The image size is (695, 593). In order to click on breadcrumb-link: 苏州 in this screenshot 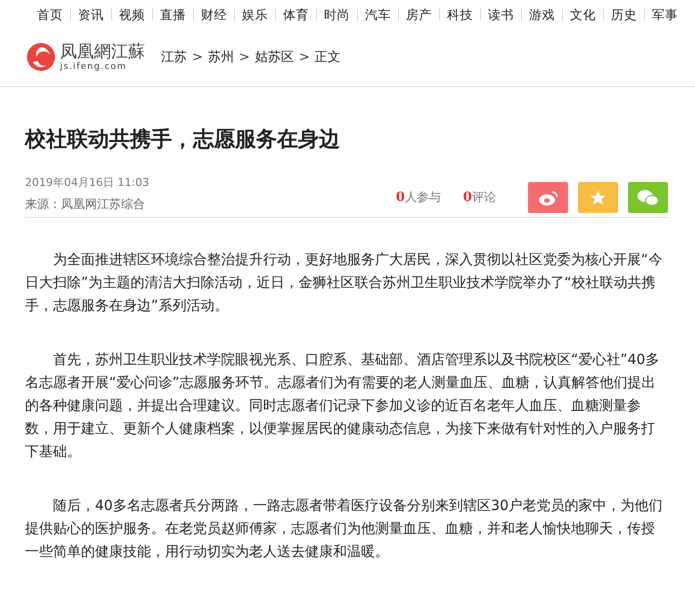, I will do `click(221, 57)`.